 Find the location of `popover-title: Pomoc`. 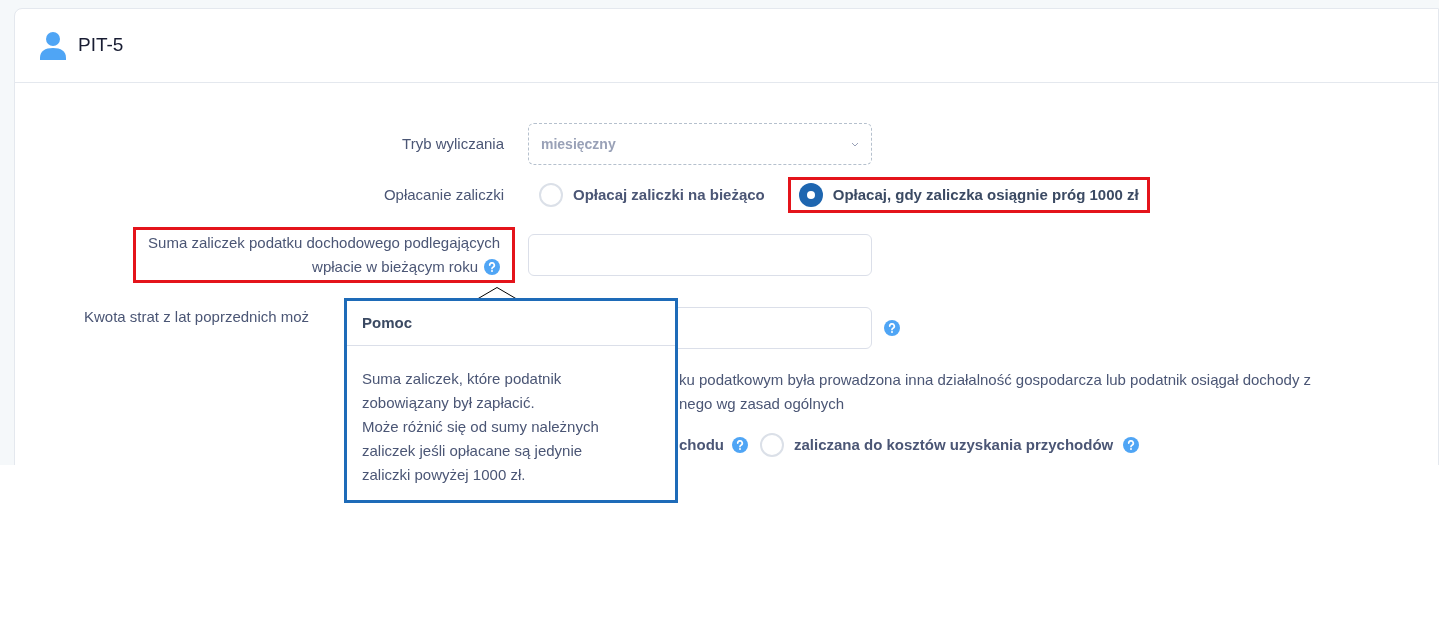

popover-title: Pomoc is located at coordinates (387, 322).